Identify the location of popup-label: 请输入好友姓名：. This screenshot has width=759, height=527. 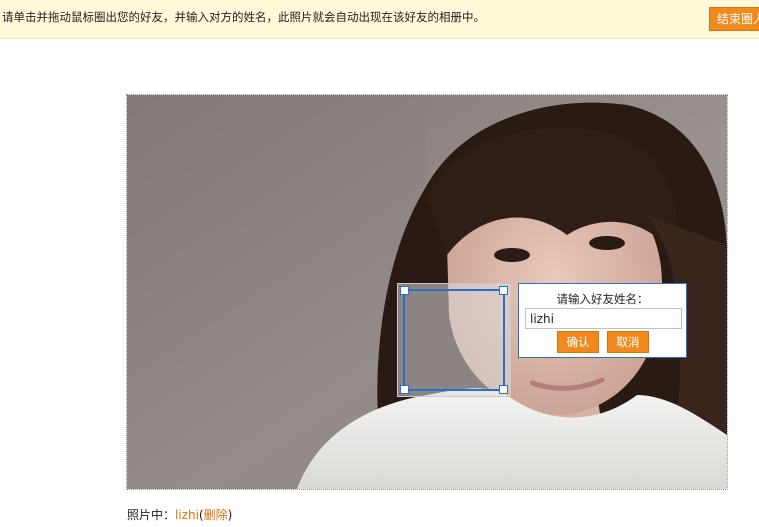
(602, 299).